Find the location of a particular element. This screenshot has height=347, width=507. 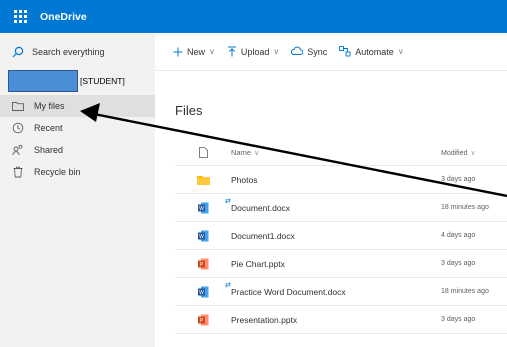

file-name-cell: ⇄ Practice Word Document.docx is located at coordinates (333, 289).